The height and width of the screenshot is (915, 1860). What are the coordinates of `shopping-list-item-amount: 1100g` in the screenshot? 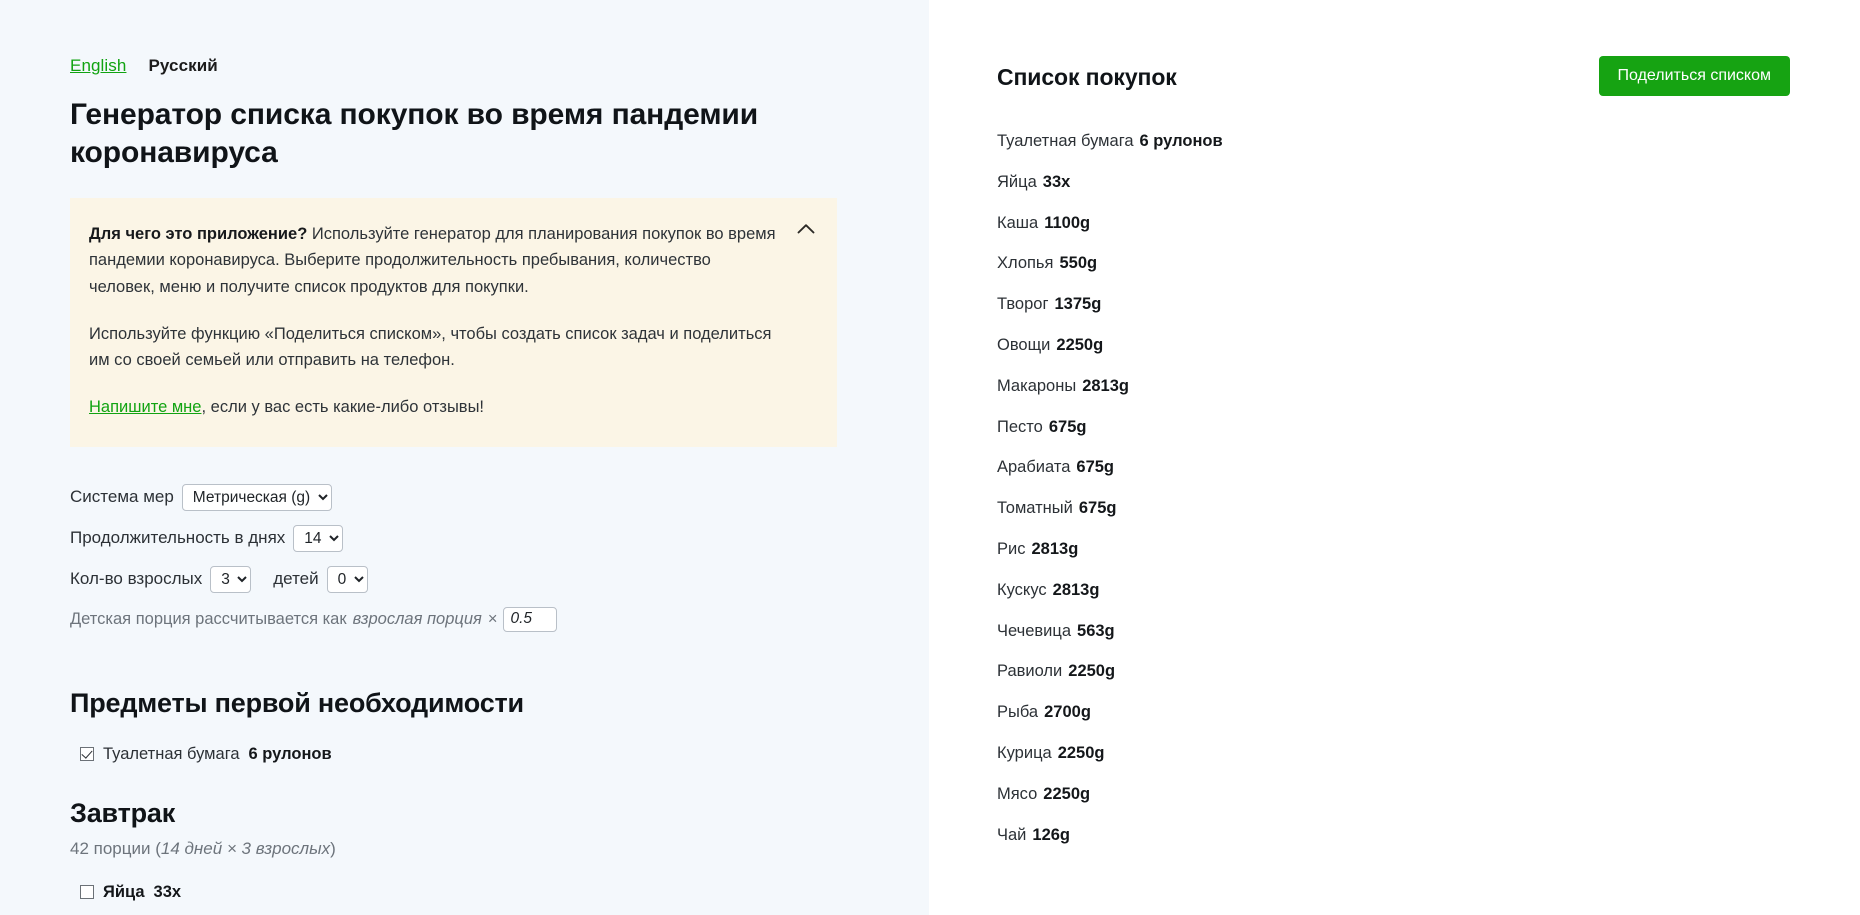 It's located at (1067, 222).